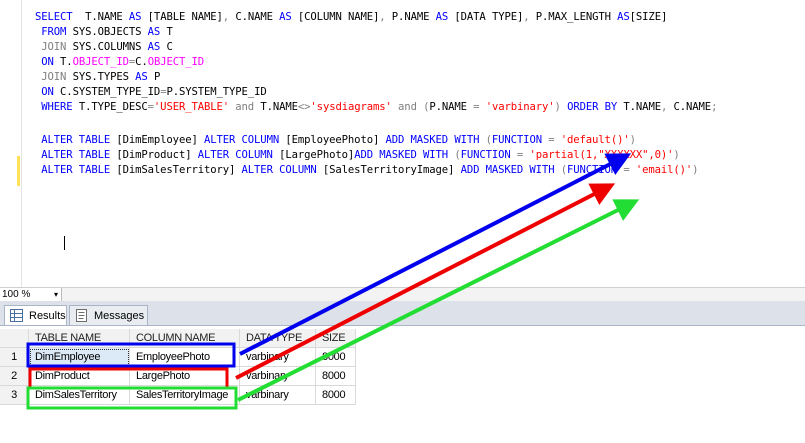  Describe the element at coordinates (595, 107) in the screenshot. I see `code-token: ORDER BY` at that location.